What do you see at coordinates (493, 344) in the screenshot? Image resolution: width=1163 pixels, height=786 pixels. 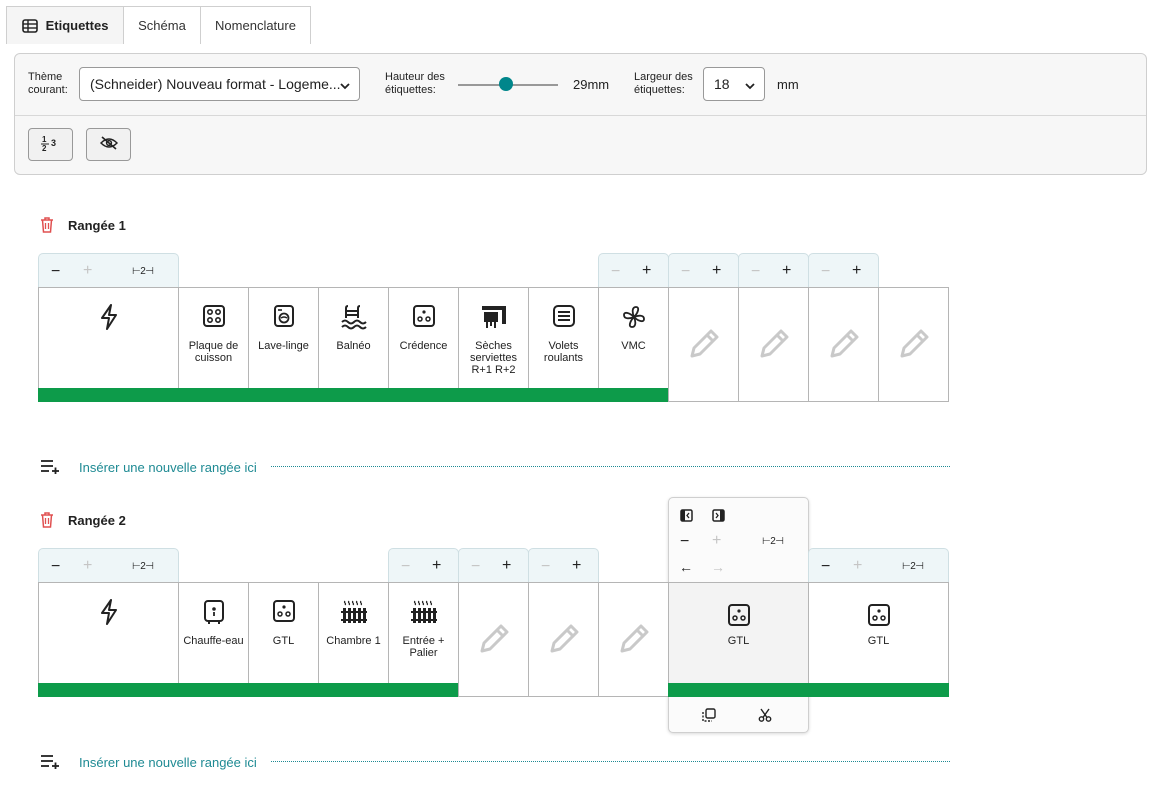 I see `module-seches-serviettes: Sèches serviettes R+1 R+2` at bounding box center [493, 344].